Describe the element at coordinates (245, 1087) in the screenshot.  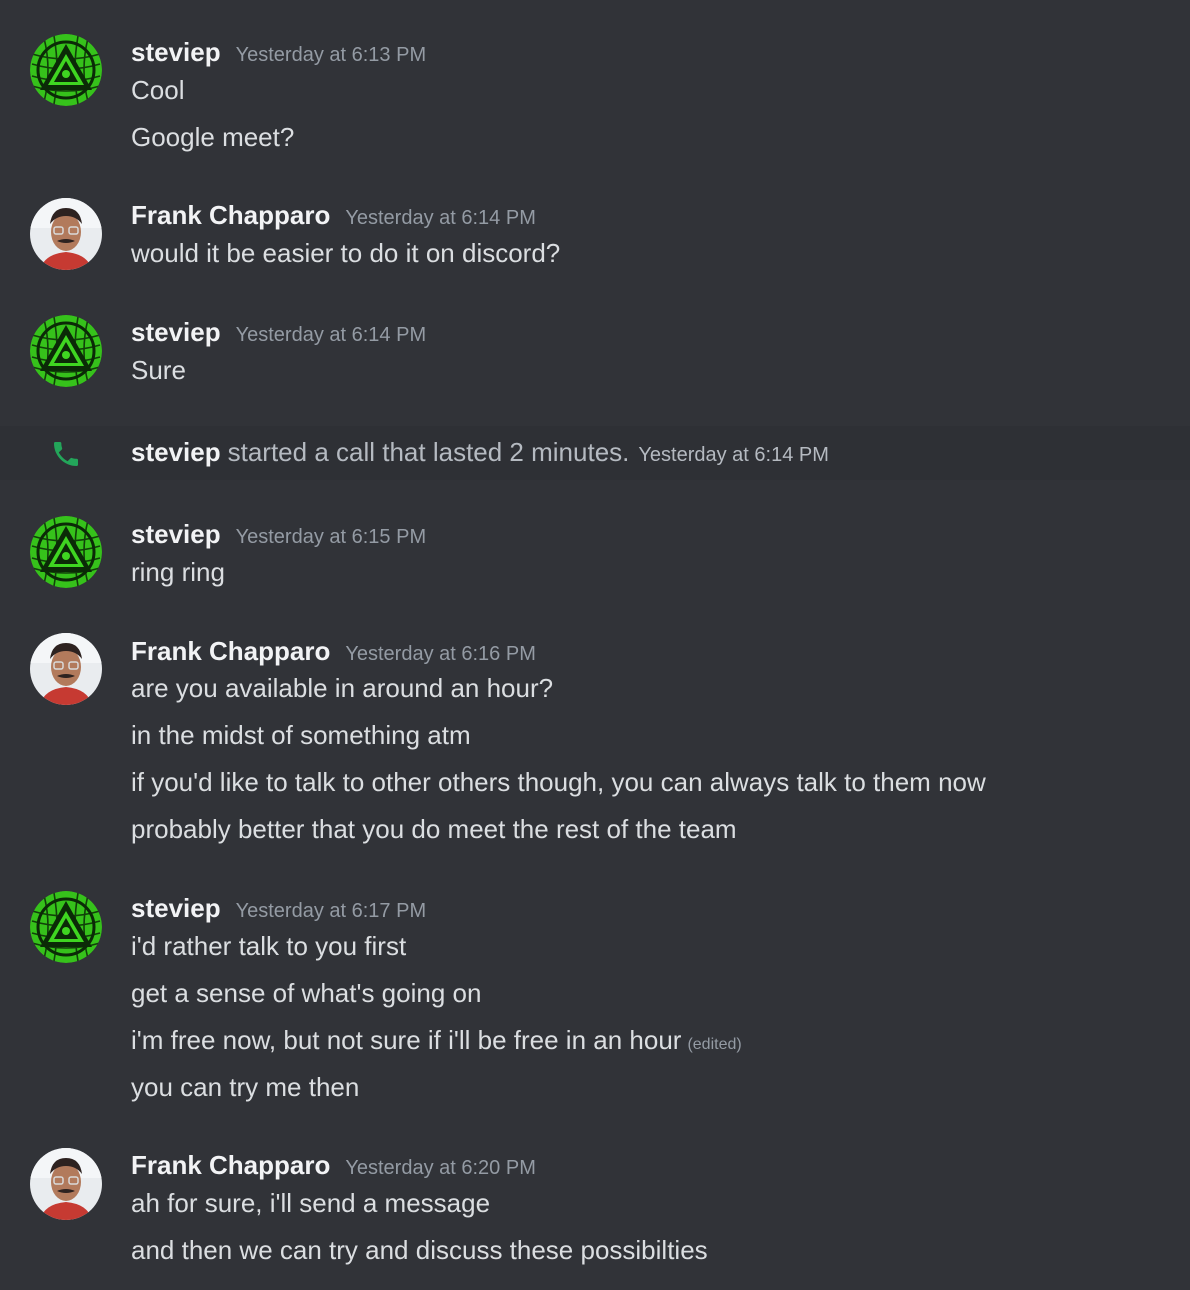
I see `message-text: you can try me then` at that location.